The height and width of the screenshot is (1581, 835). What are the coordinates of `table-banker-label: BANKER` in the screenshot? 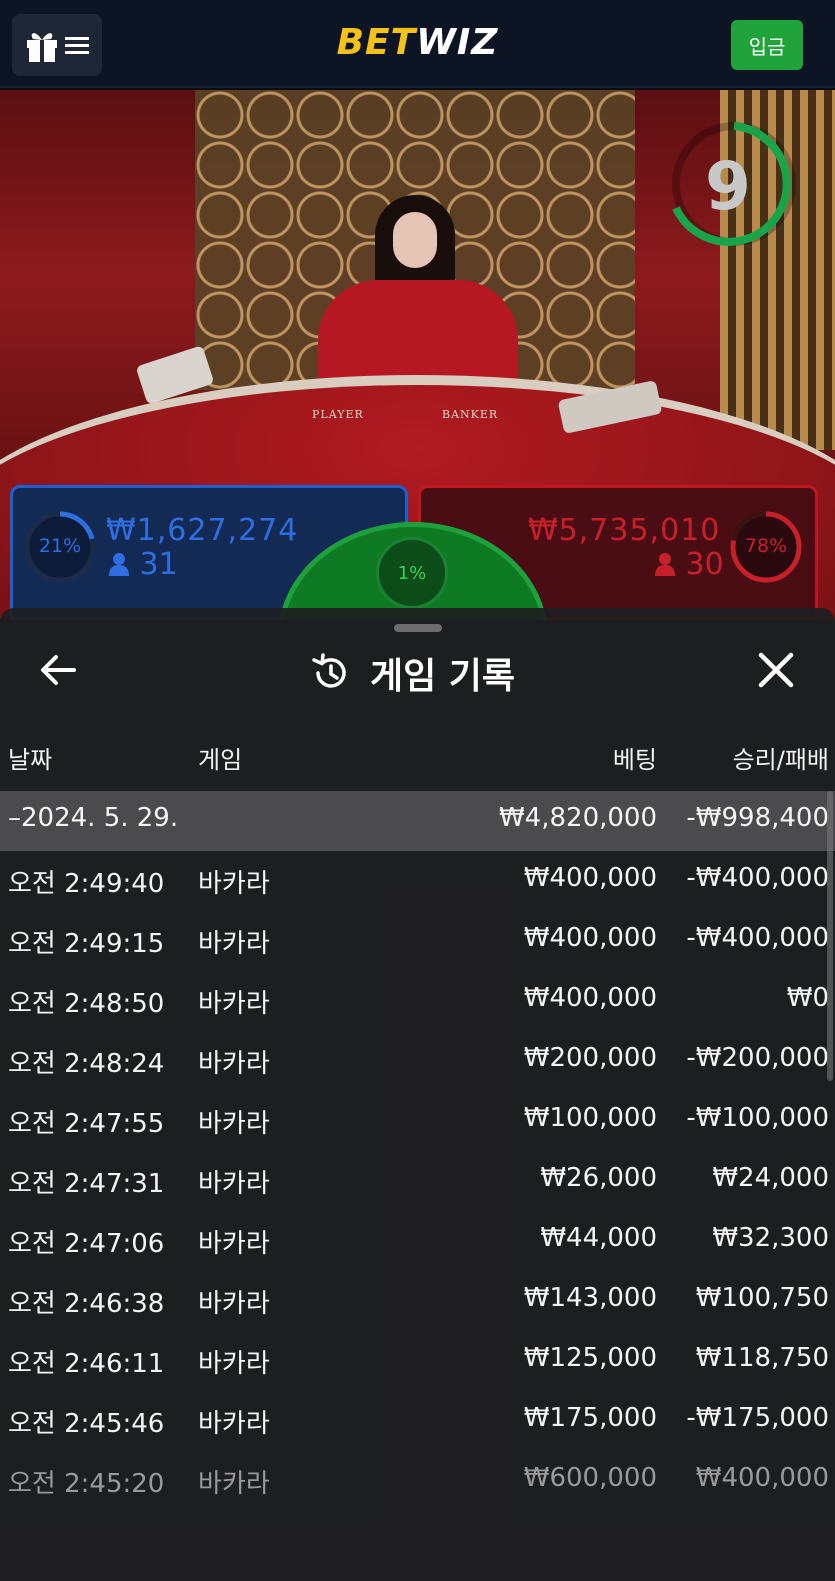 It's located at (470, 414).